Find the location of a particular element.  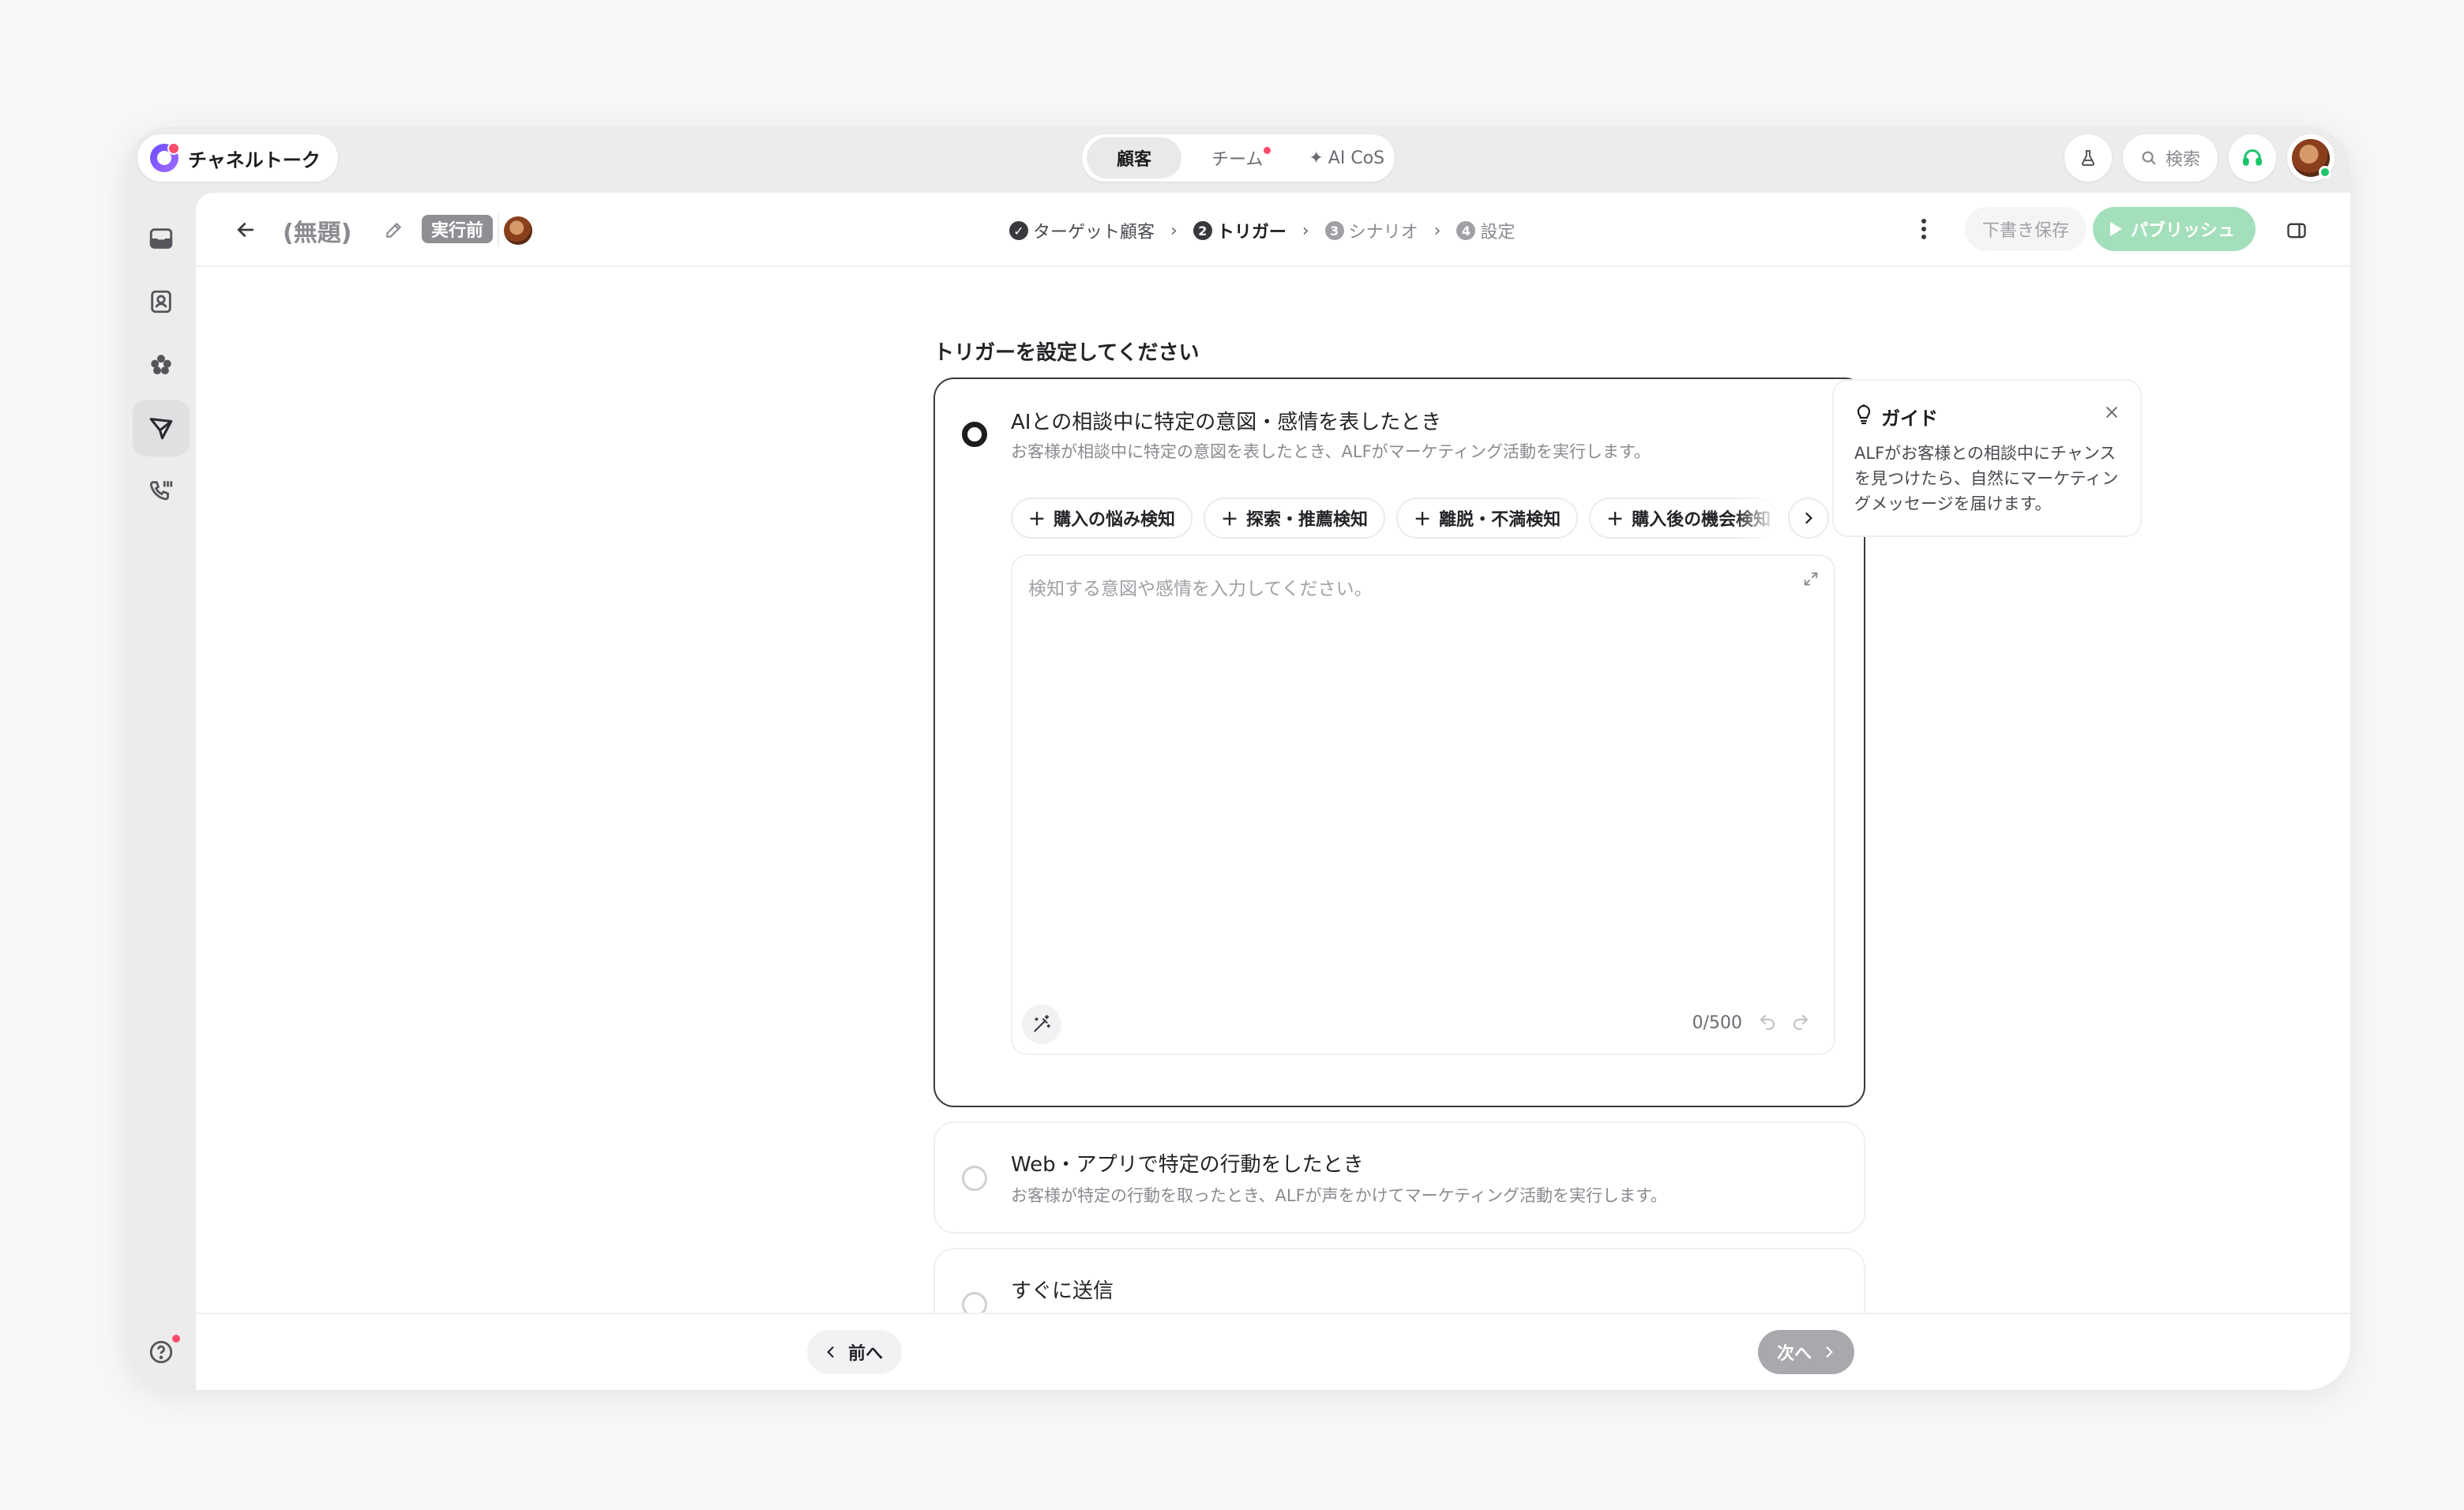

chip-post-purchase: ＋ 購入後の機会検知 is located at coordinates (1683, 519).